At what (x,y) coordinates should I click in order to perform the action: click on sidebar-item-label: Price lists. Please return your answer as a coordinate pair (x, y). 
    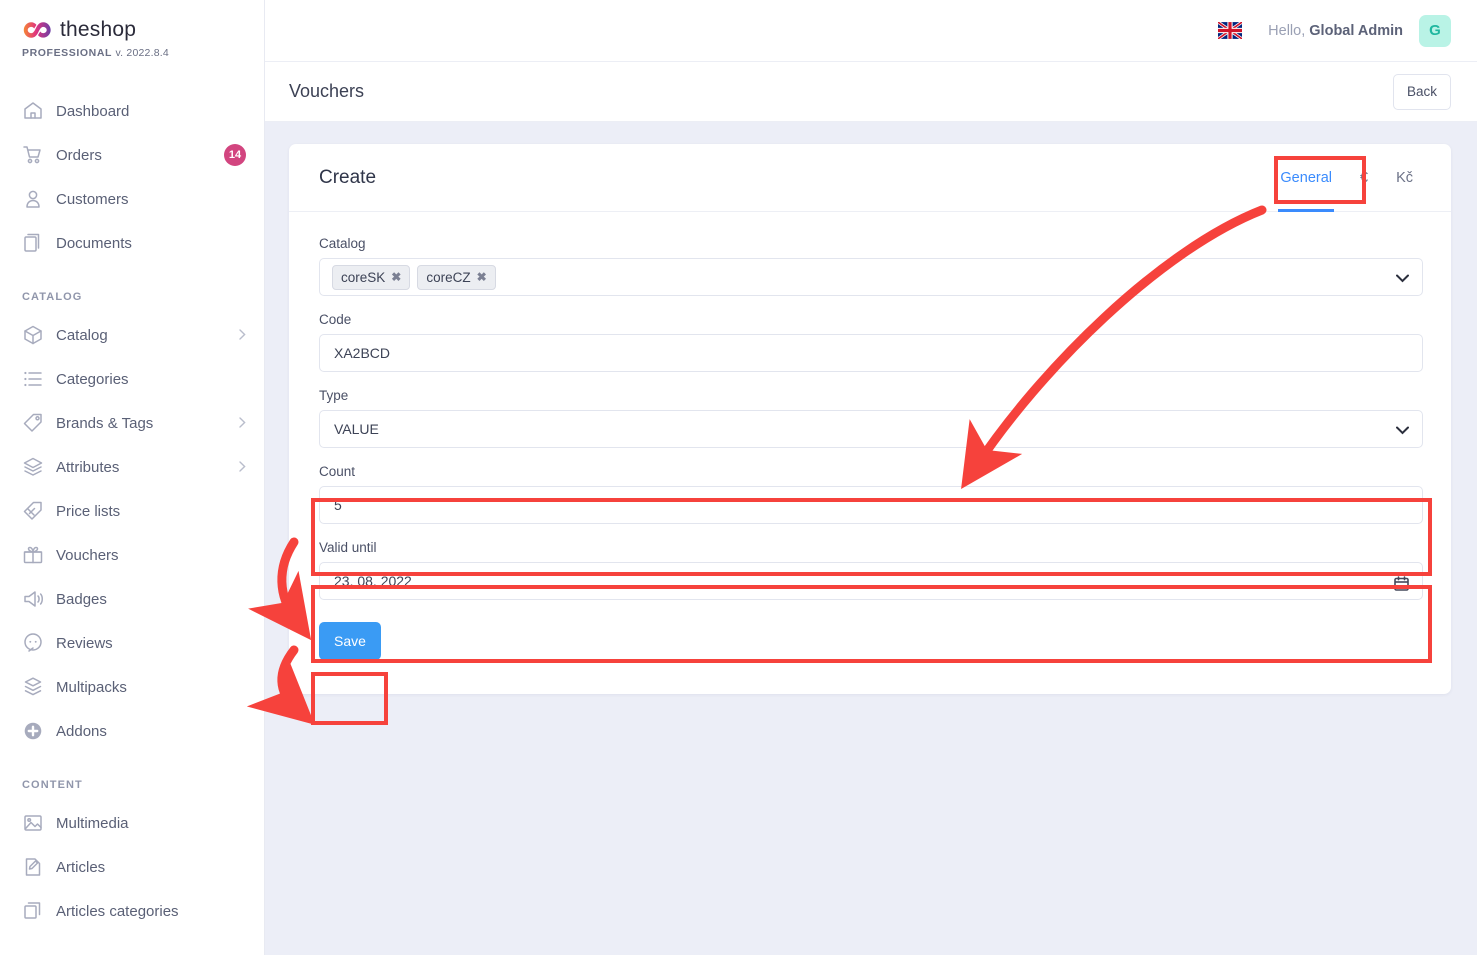
    Looking at the image, I should click on (88, 511).